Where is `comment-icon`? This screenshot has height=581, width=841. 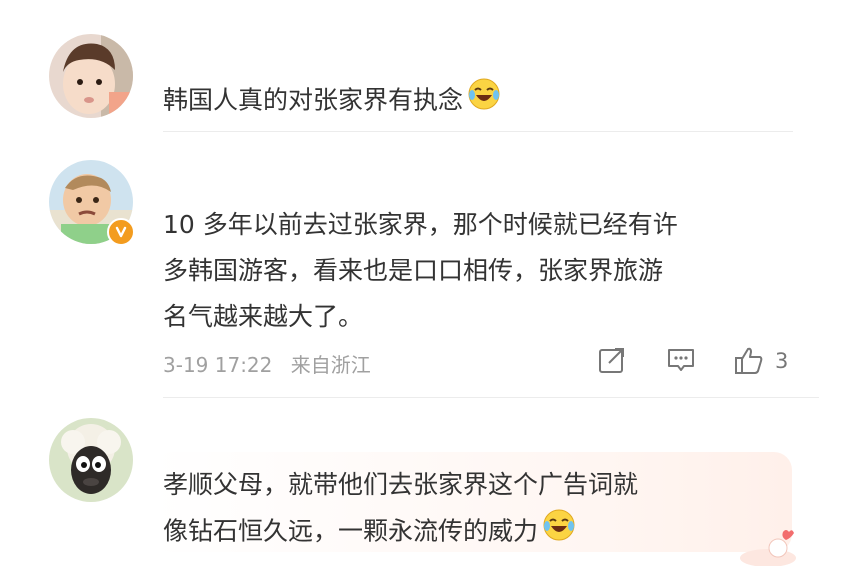
comment-icon is located at coordinates (681, 362).